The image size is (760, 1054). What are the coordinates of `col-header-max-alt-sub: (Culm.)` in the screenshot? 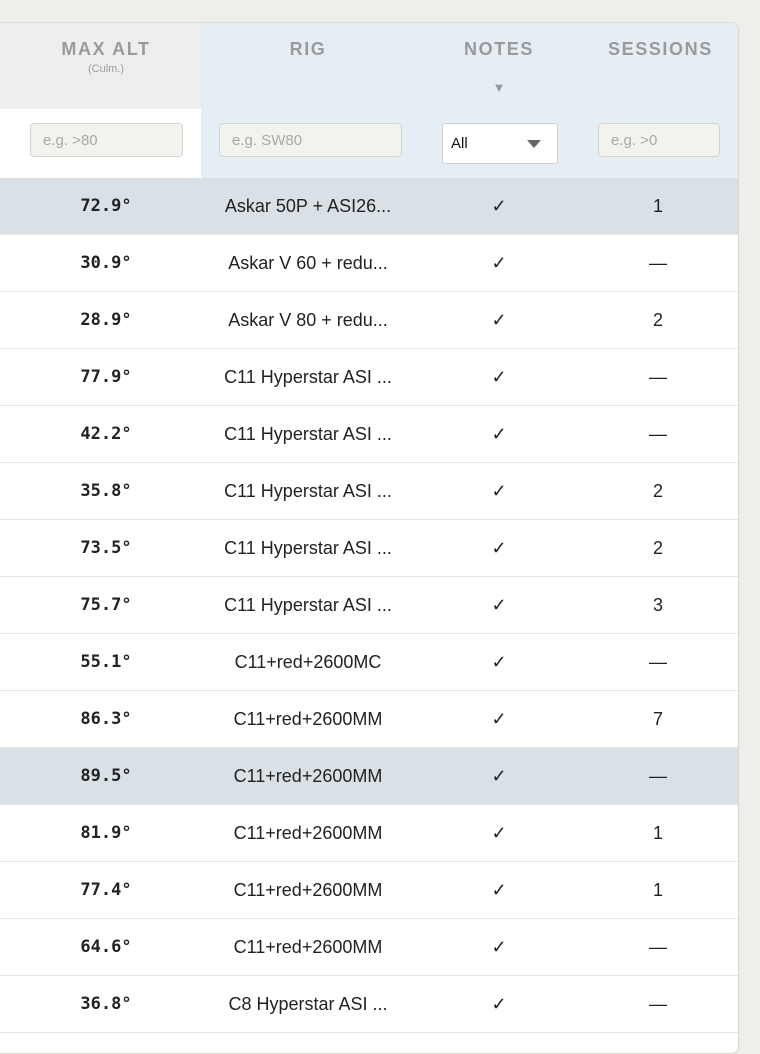 It's located at (106, 69).